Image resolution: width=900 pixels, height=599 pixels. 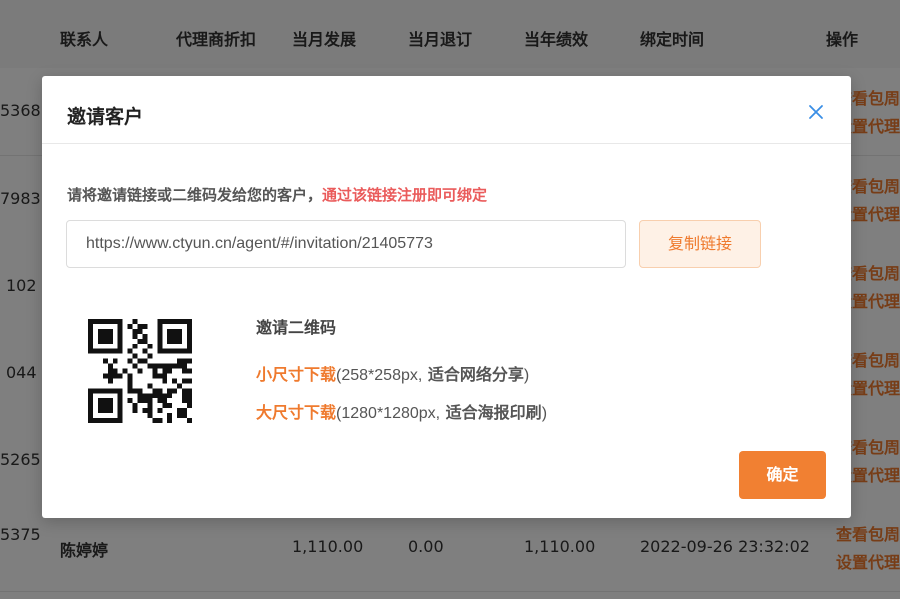 What do you see at coordinates (700, 244) in the screenshot?
I see `copy-link-button: 复制链接` at bounding box center [700, 244].